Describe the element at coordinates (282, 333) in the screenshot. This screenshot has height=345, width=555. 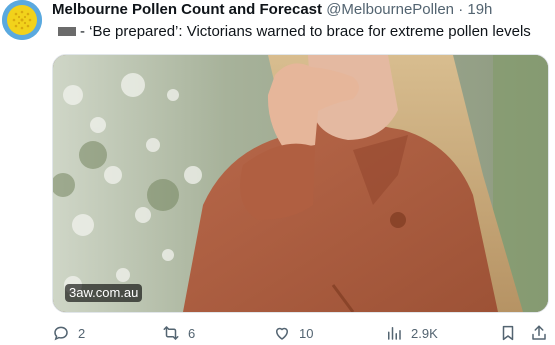
I see `heart-icon` at that location.